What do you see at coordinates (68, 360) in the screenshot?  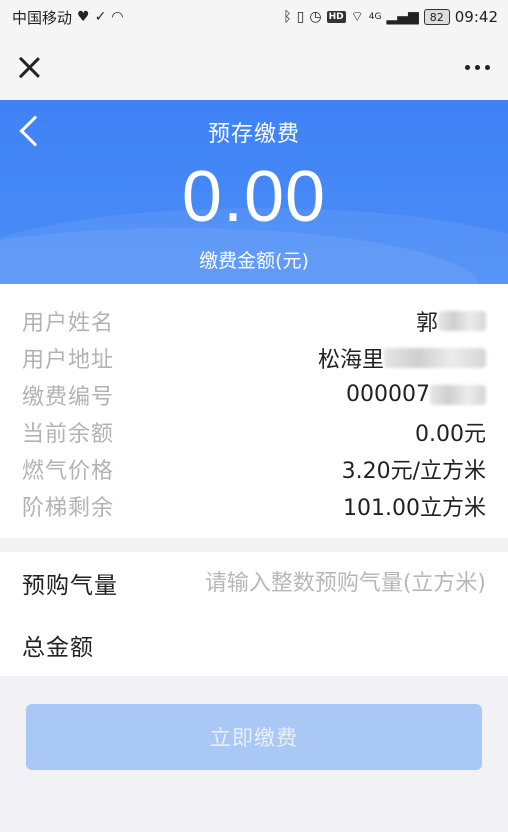 I see `info-label: 用户地址` at bounding box center [68, 360].